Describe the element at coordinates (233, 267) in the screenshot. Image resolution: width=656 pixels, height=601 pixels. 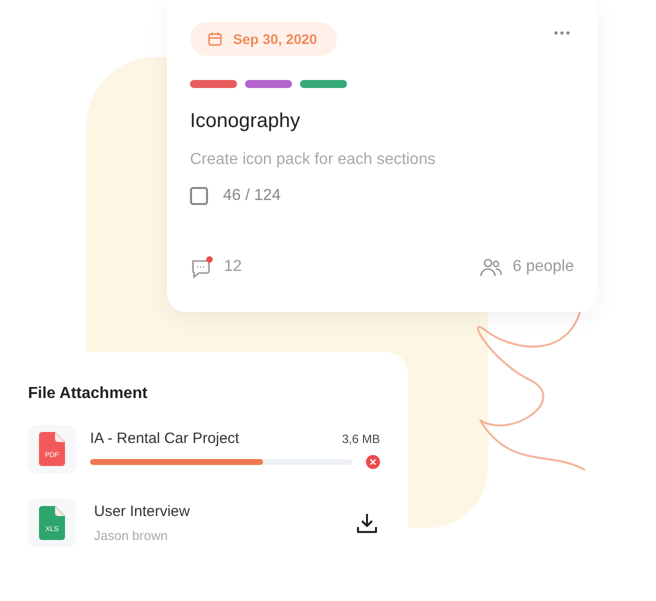
I see `comment-count: 12` at that location.